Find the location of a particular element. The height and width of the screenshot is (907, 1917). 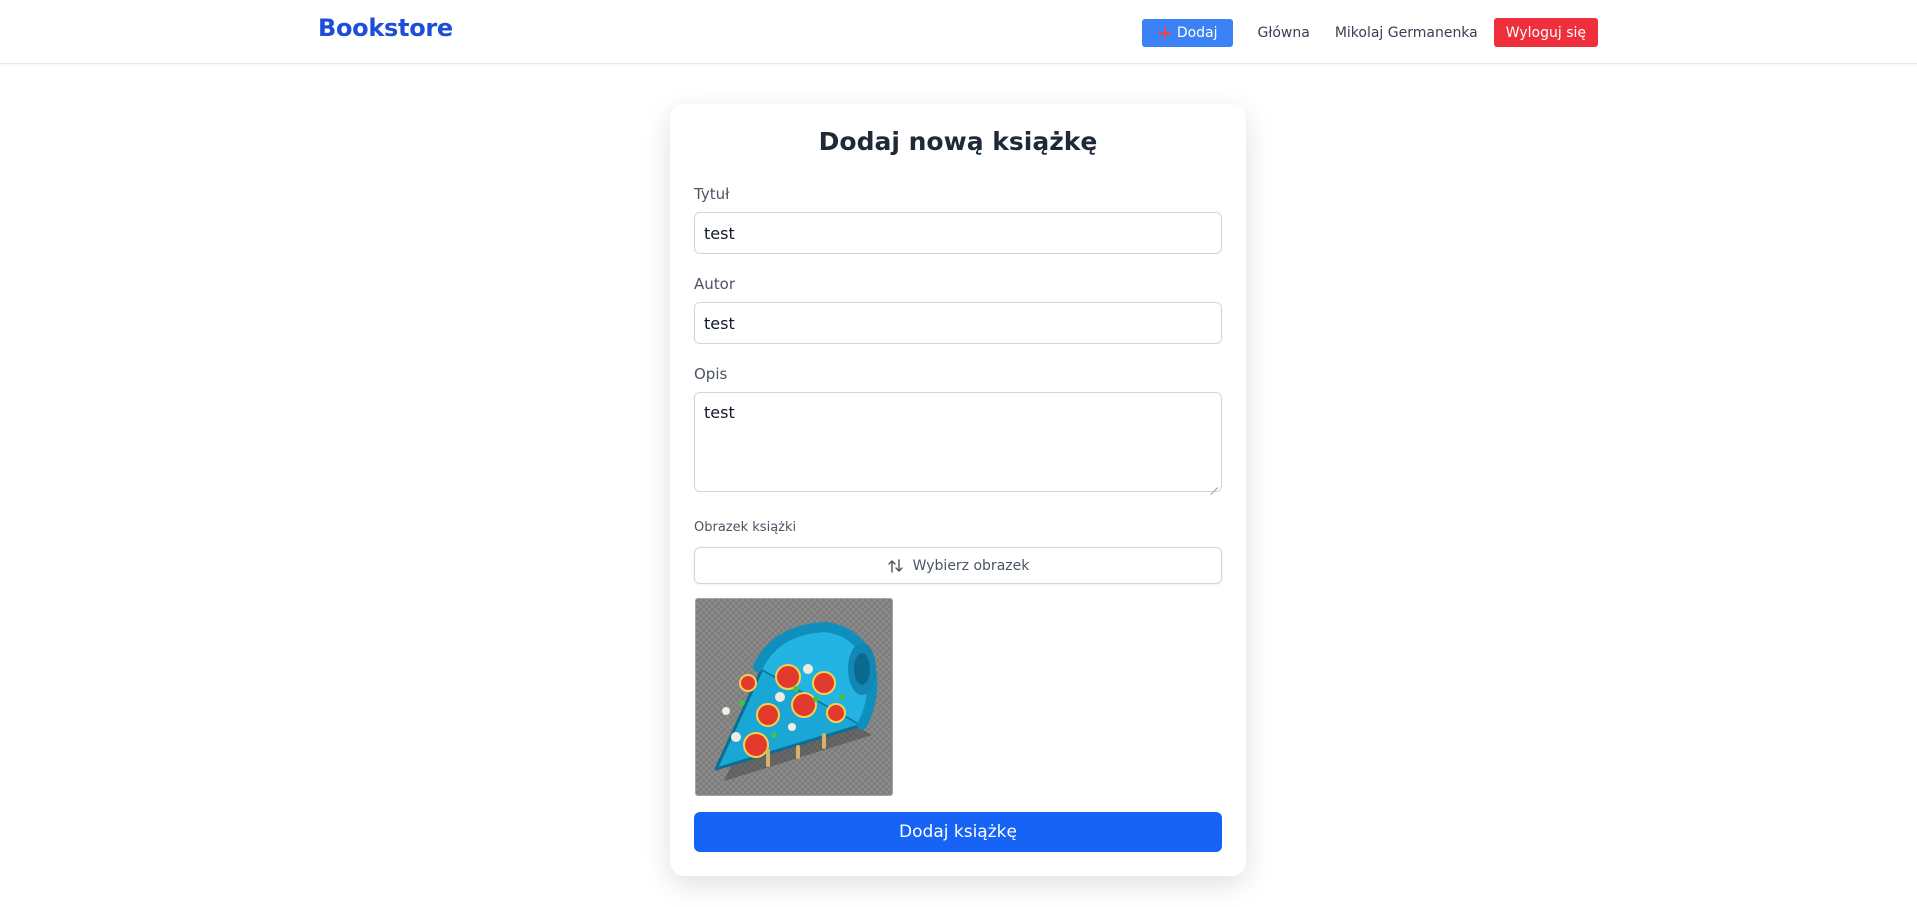

description-value: test is located at coordinates (719, 412).